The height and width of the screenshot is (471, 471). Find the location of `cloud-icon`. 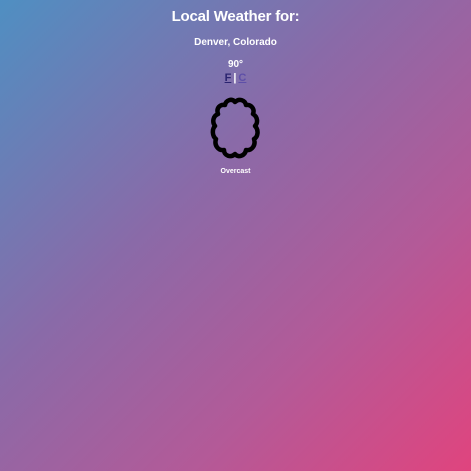

cloud-icon is located at coordinates (235, 128).